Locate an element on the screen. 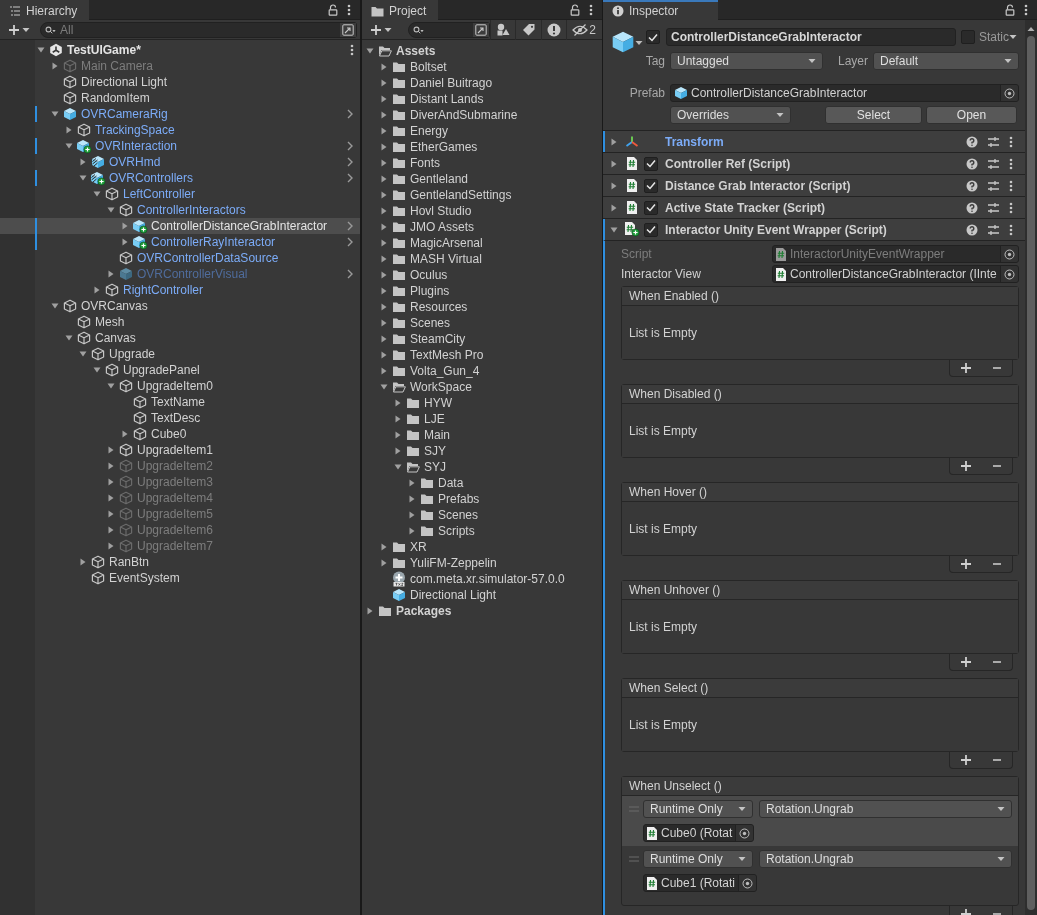  tree-item: OVRCameraRig is located at coordinates (124, 114).